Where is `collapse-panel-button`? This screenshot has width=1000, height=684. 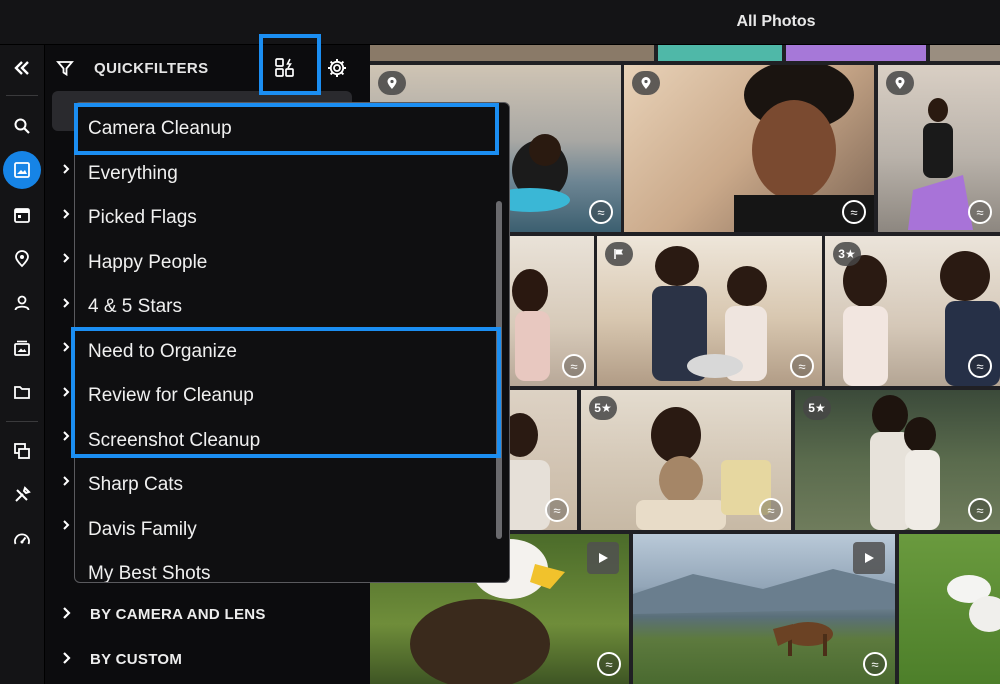 collapse-panel-button is located at coordinates (22, 68).